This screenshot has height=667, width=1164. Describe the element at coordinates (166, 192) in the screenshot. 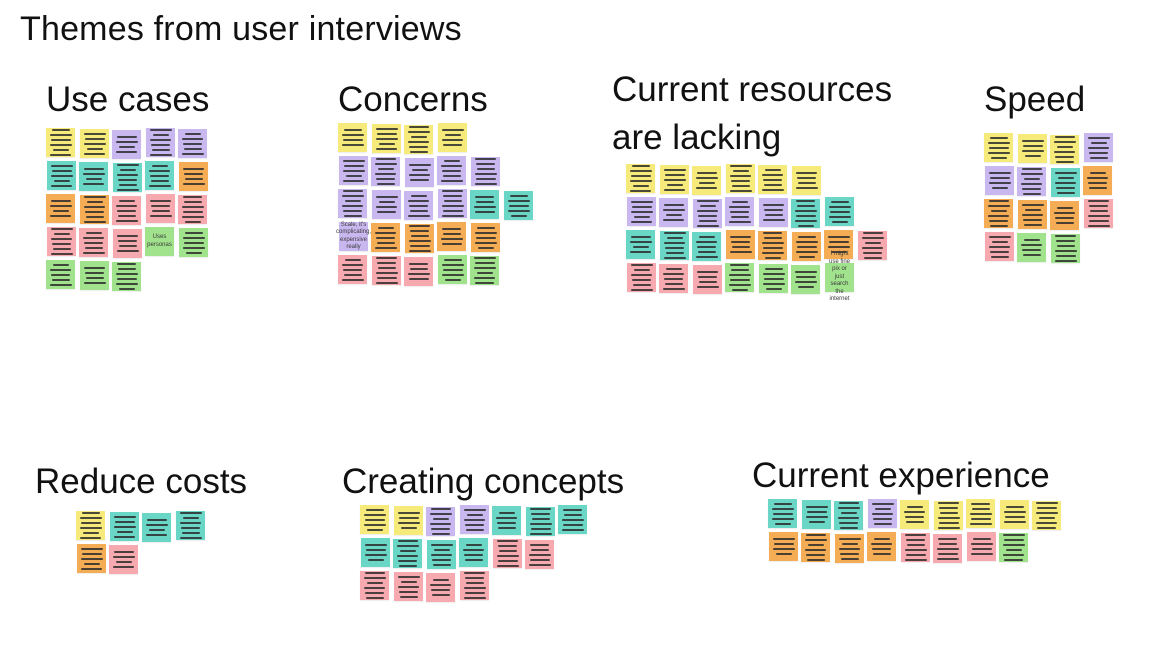

I see `group-use-cases: Use cases Uses personas` at that location.